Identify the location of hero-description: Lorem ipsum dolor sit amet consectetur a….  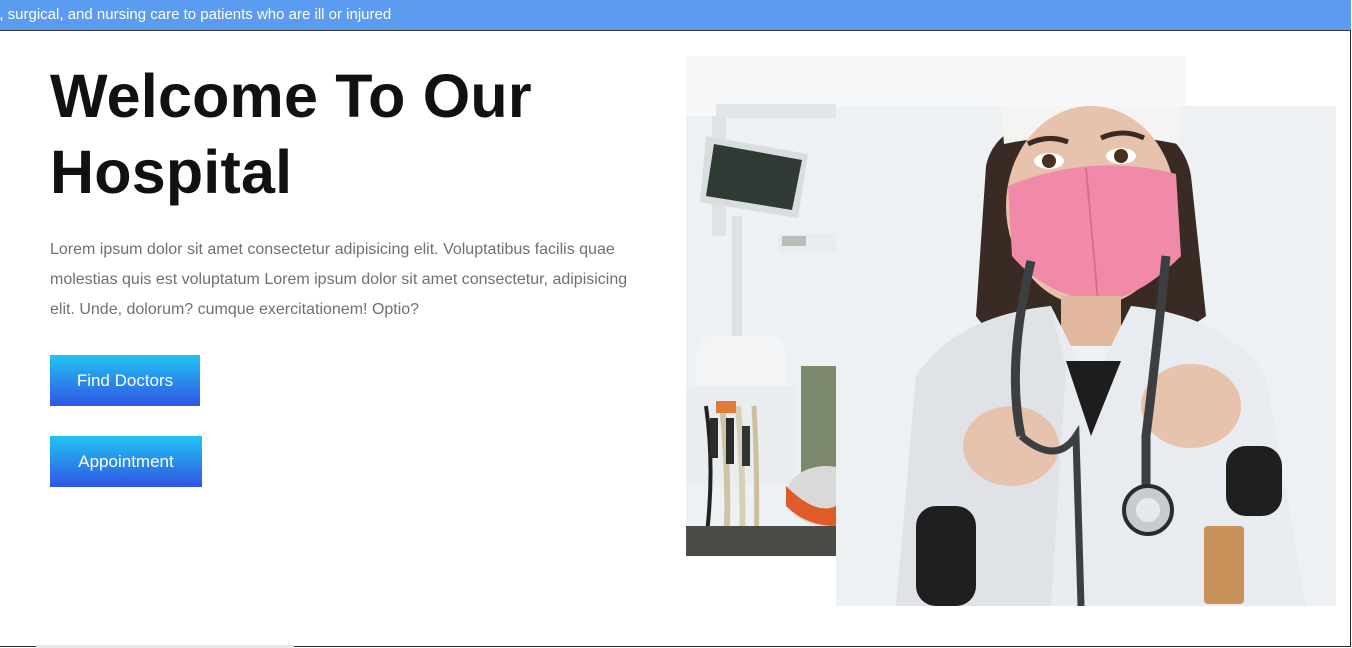
(339, 279).